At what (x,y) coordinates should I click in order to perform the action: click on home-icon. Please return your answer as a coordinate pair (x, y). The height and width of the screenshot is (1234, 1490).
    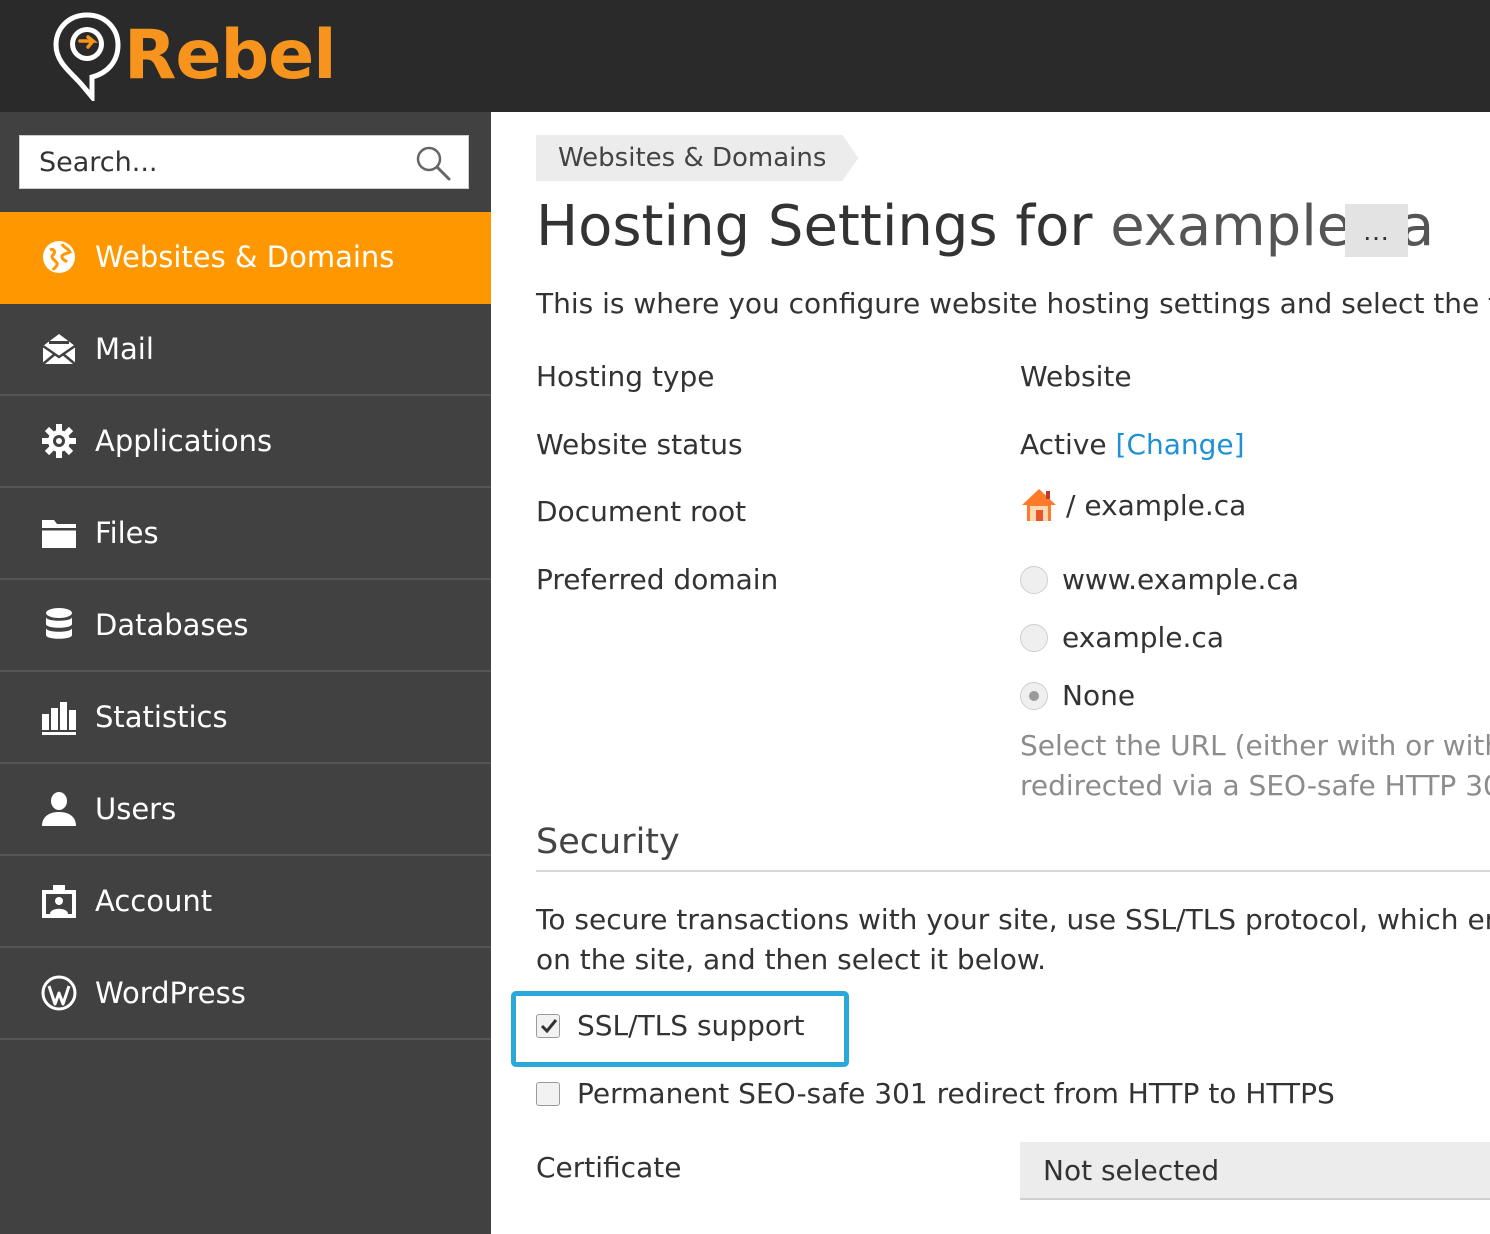
    Looking at the image, I should click on (1039, 505).